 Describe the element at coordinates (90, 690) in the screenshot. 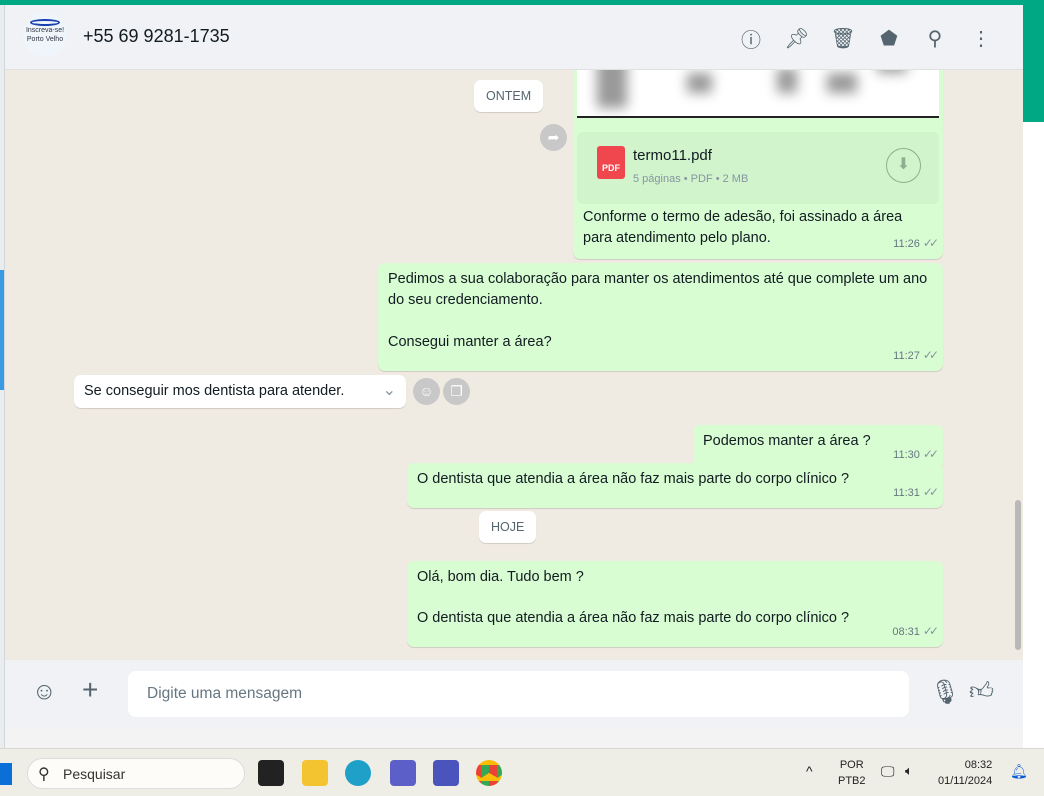

I see `plus-icon: +` at that location.